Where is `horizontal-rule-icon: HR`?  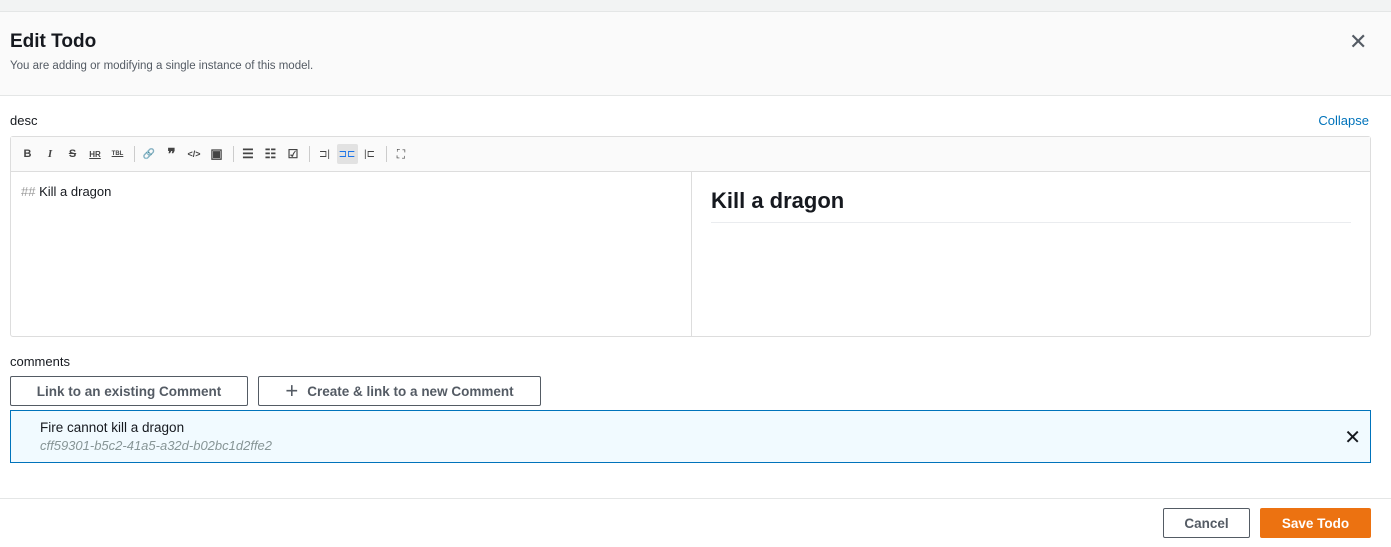 horizontal-rule-icon: HR is located at coordinates (95, 154).